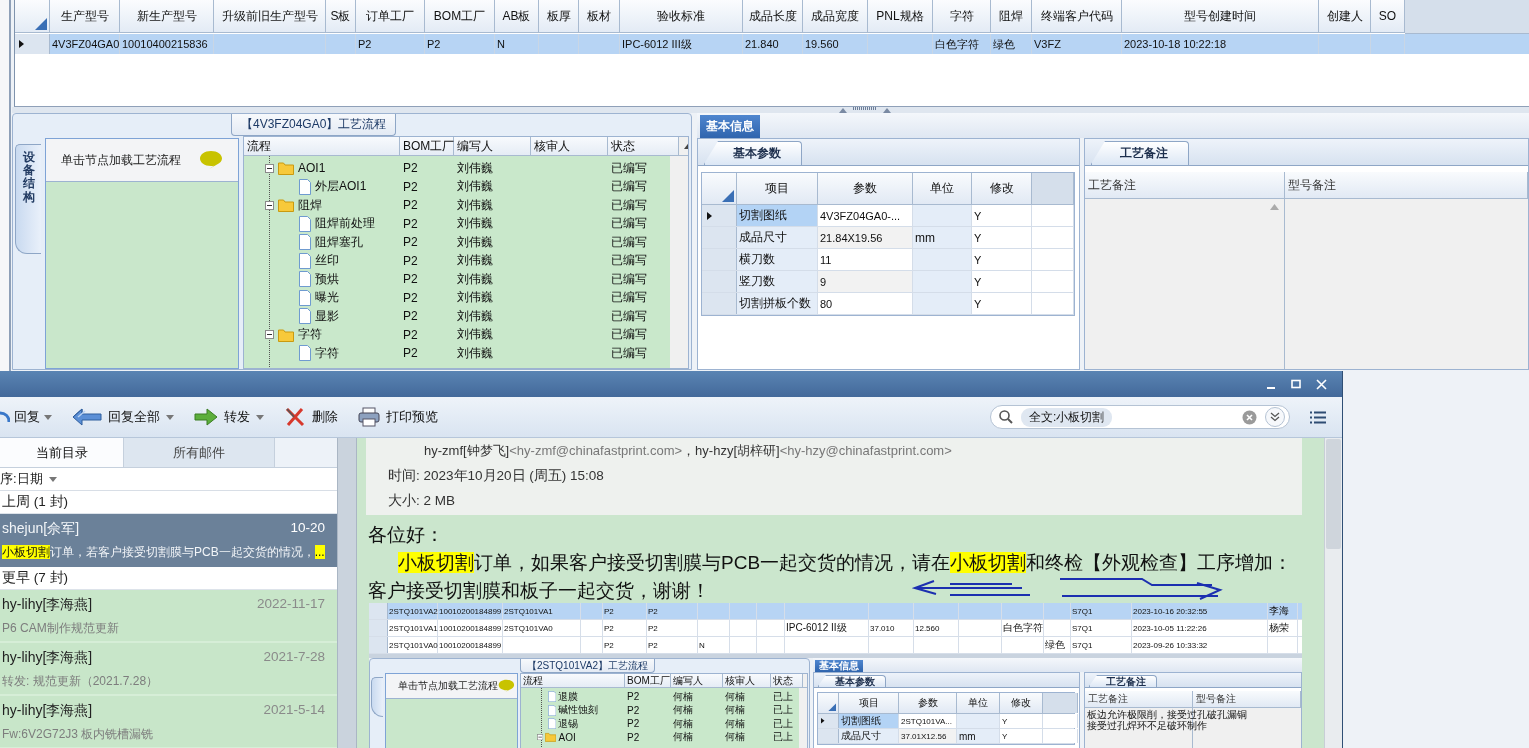 Image resolution: width=1529 pixels, height=748 pixels. Describe the element at coordinates (390, 16) in the screenshot. I see `column-header: 订单工厂` at that location.